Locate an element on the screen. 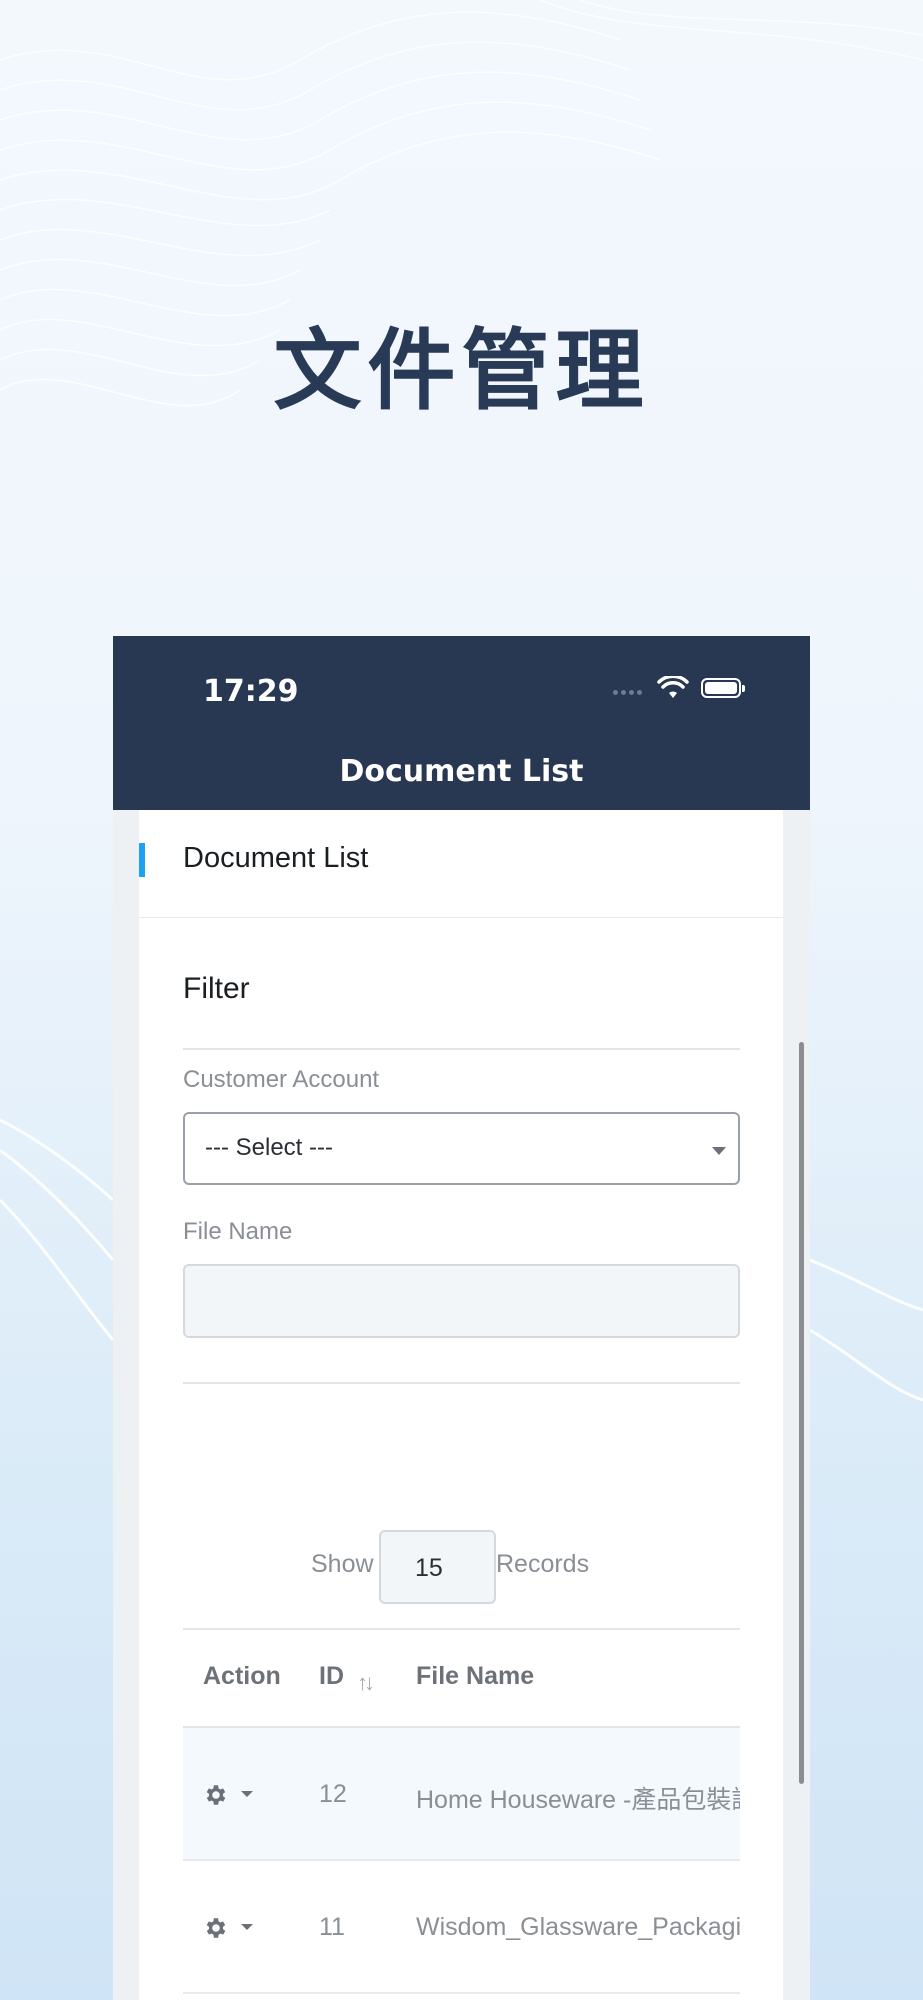 This screenshot has height=2000, width=923. table-row: 11 Wisdom_Glassware_Packaging is located at coordinates (461, 1927).